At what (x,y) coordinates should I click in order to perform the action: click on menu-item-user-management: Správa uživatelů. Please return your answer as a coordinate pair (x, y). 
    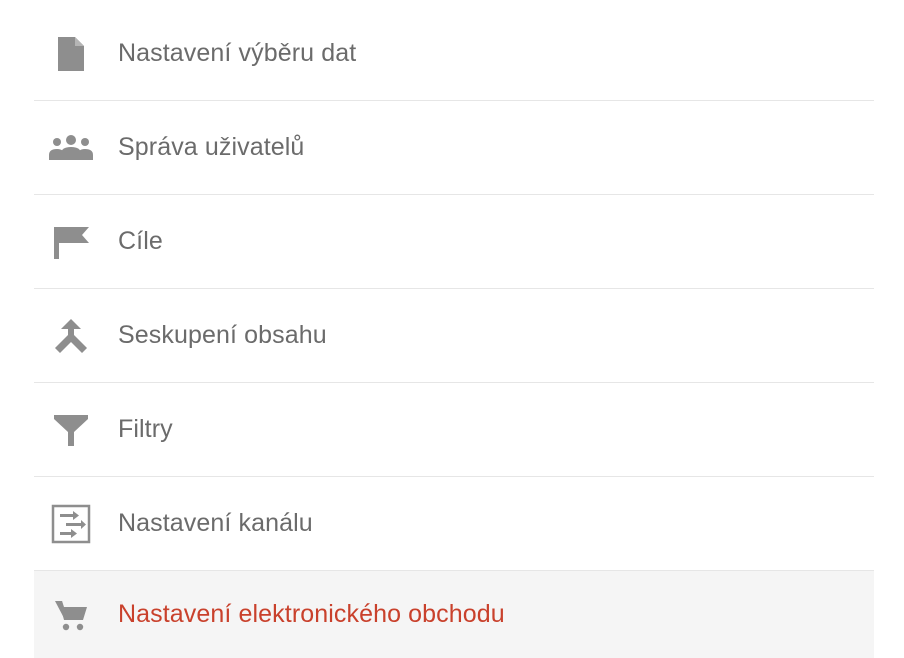
    Looking at the image, I should click on (454, 148).